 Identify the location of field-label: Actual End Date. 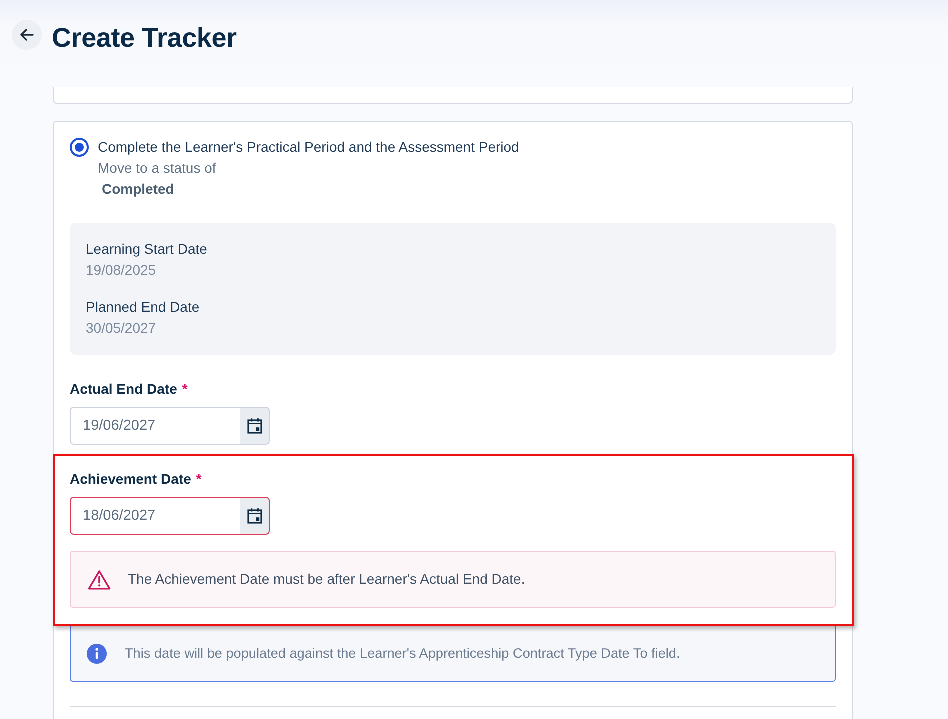
(124, 389).